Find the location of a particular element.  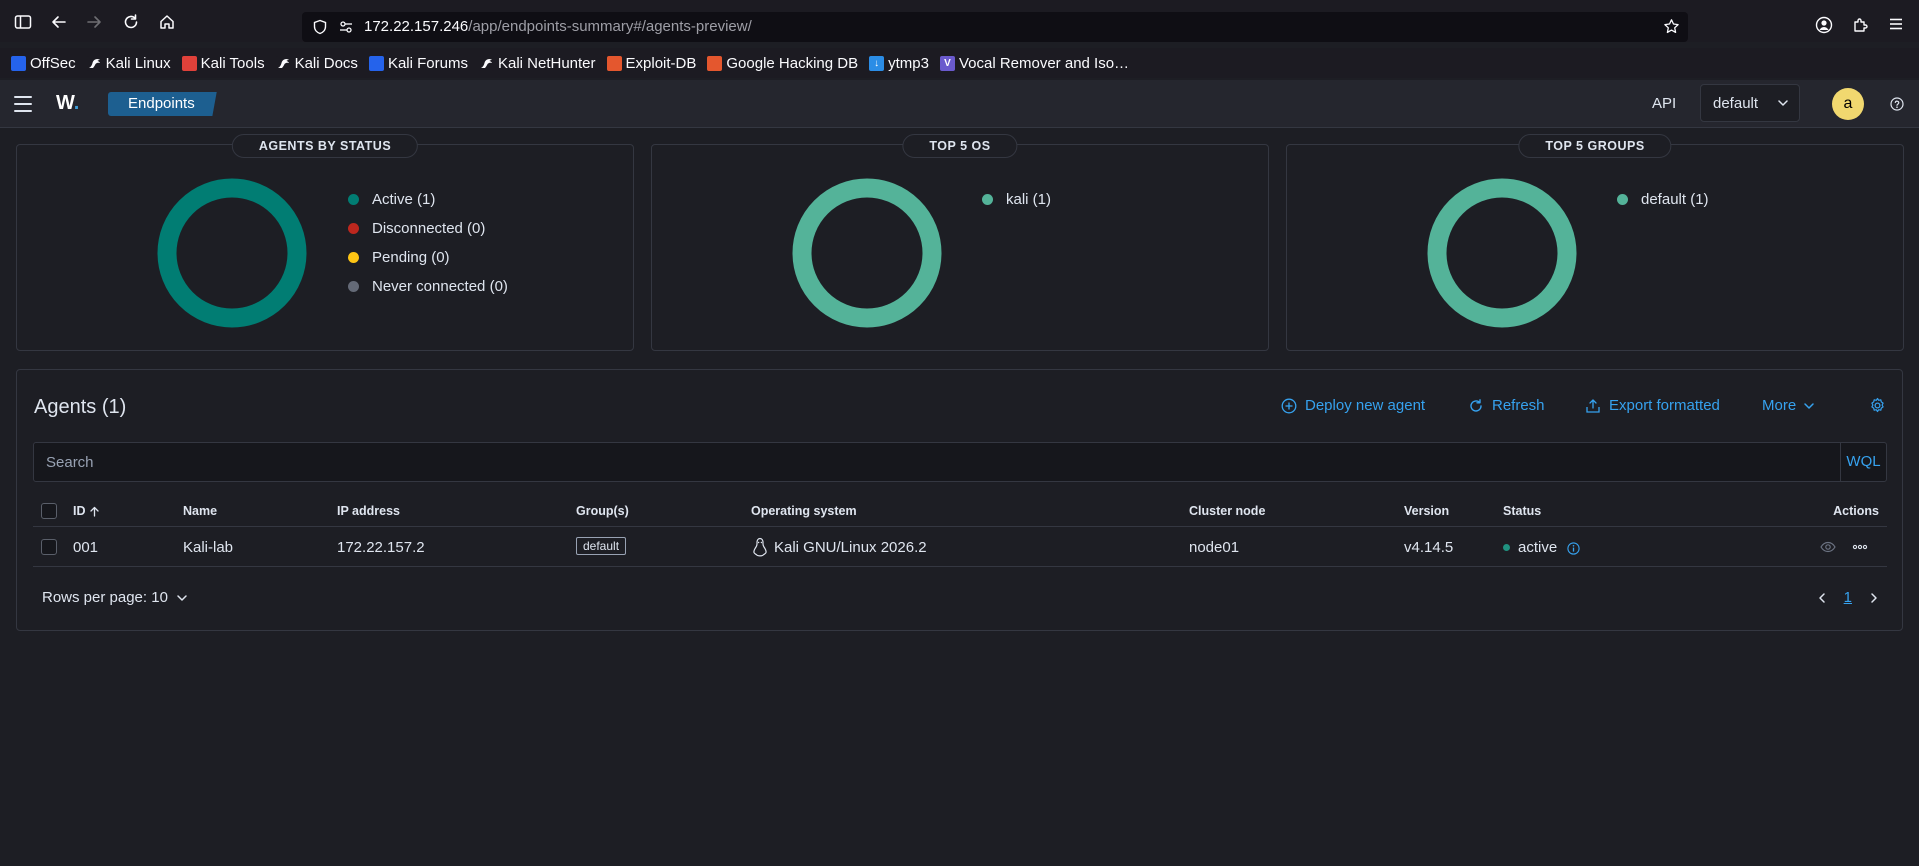

bookmark-item: Kali Tools is located at coordinates (223, 63).